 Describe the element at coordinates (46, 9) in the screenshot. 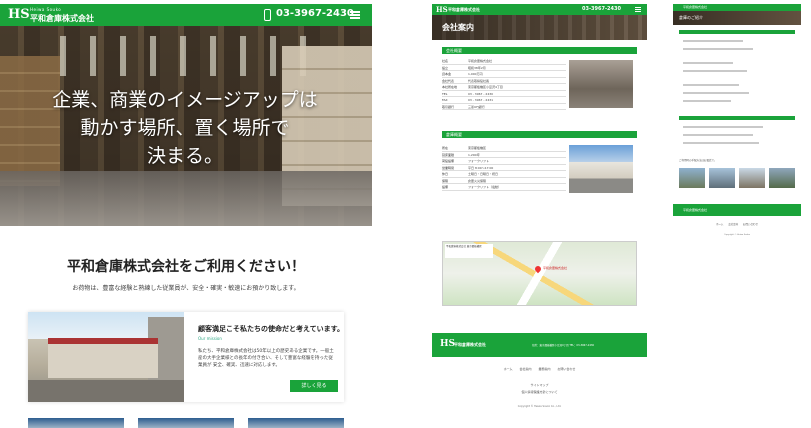

I see `logo-name-en: Heiwa Souko` at that location.